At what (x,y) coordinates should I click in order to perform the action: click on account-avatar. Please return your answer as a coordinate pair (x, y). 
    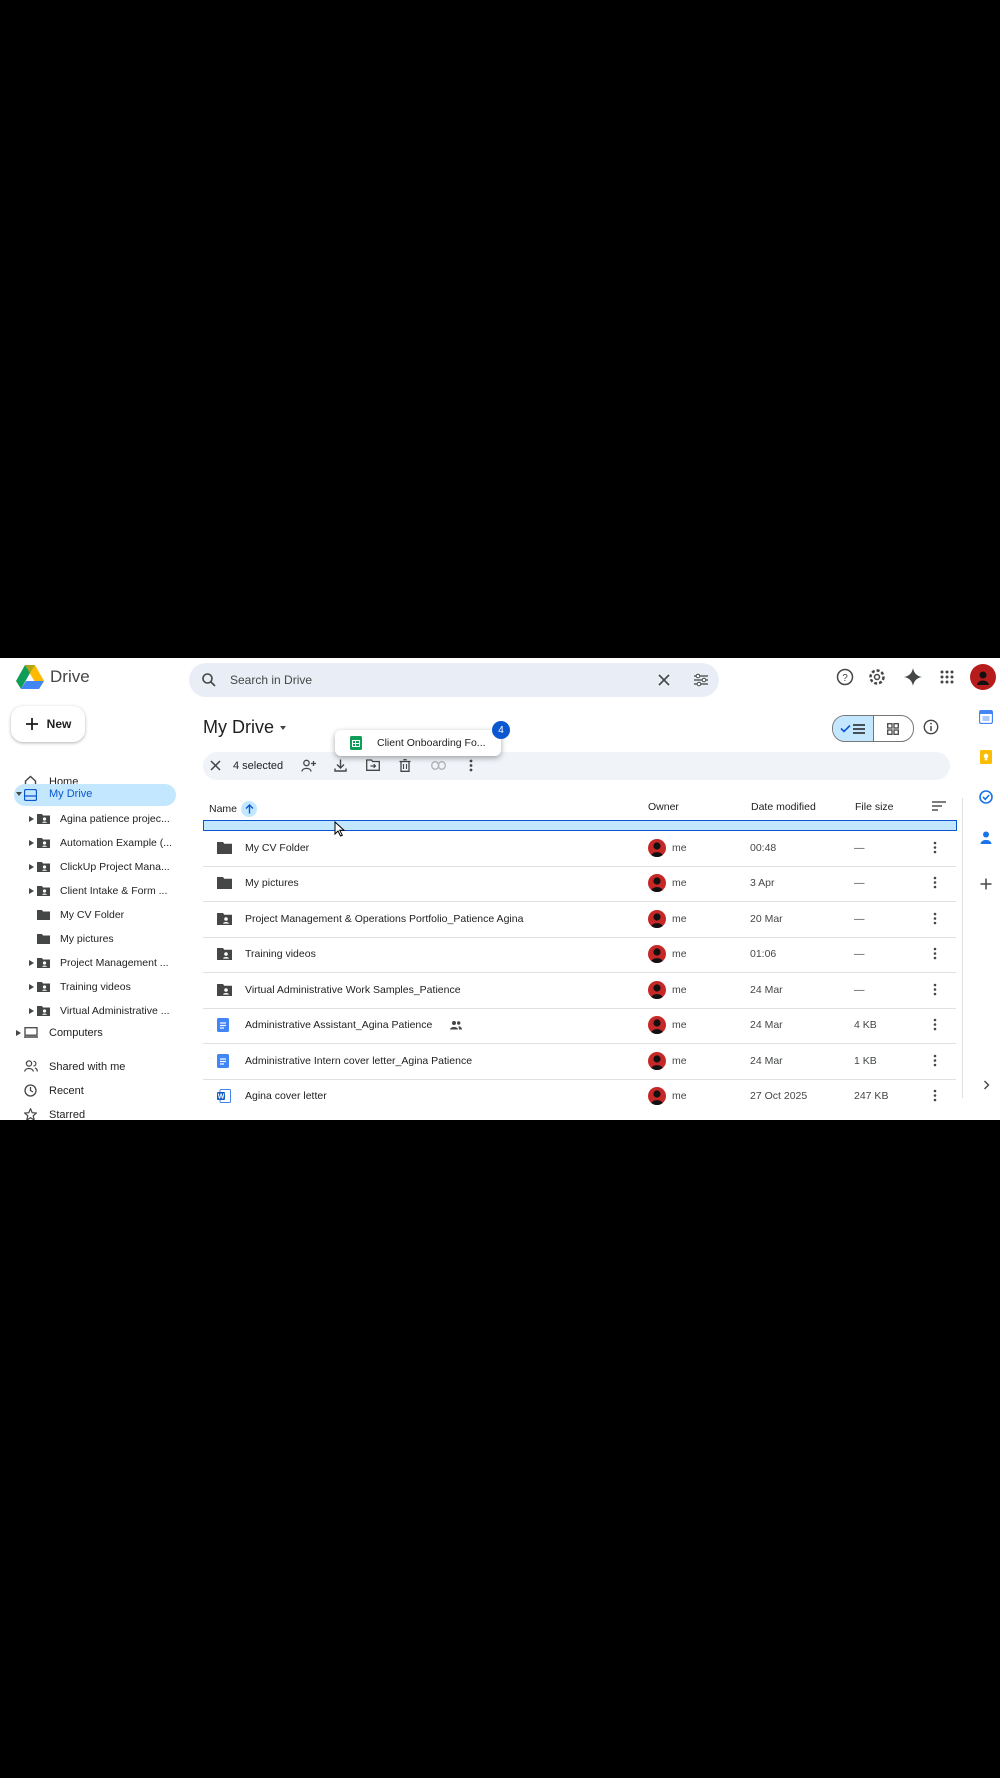
    Looking at the image, I should click on (983, 677).